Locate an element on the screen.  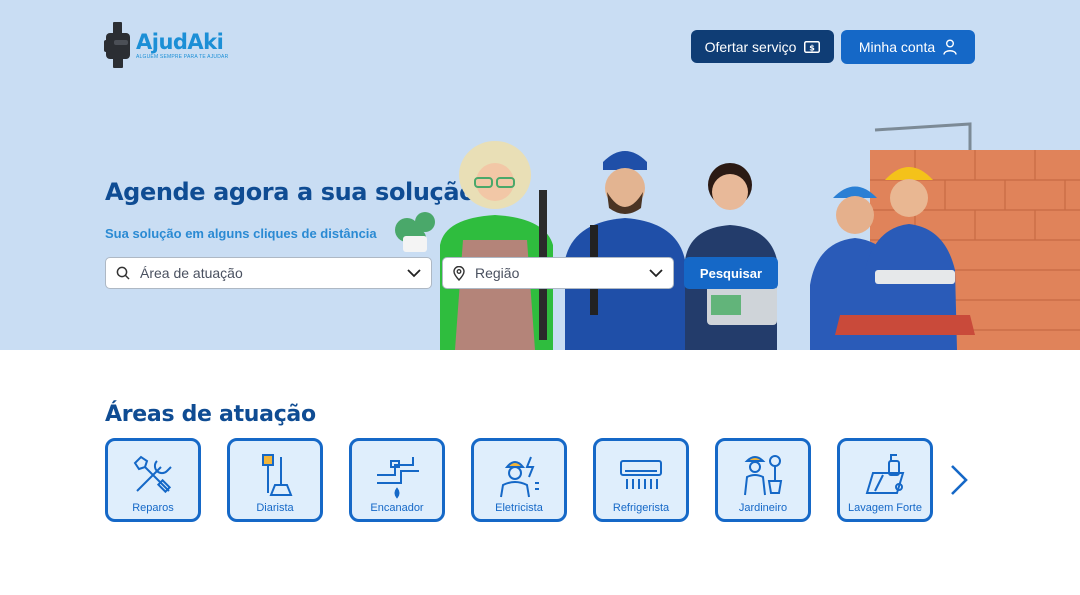
my-account-button: Minha conta is located at coordinates (908, 47).